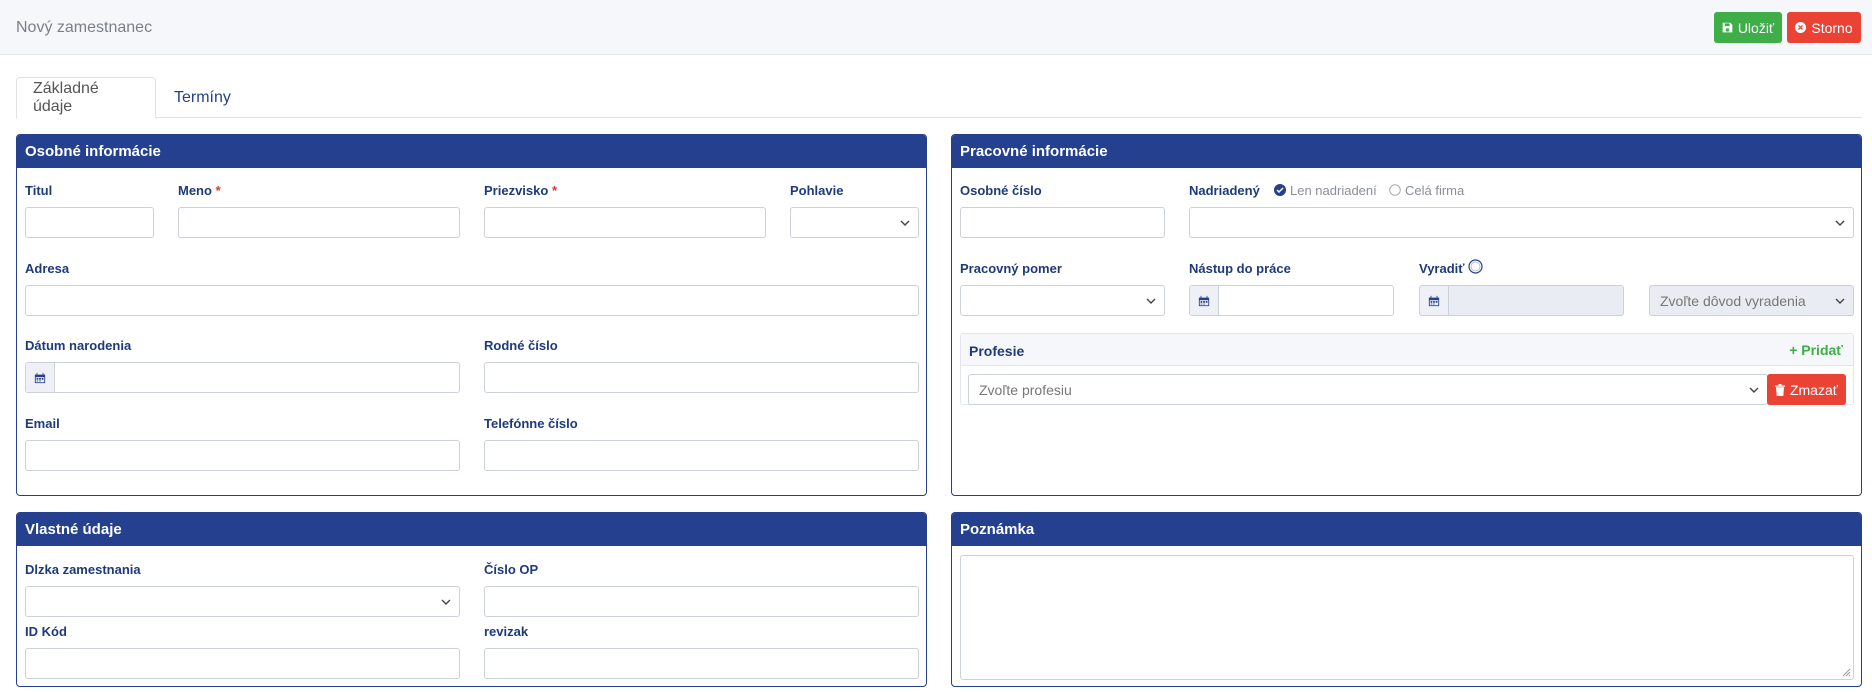  I want to click on rodne-label: Rodné číslo, so click(521, 345).